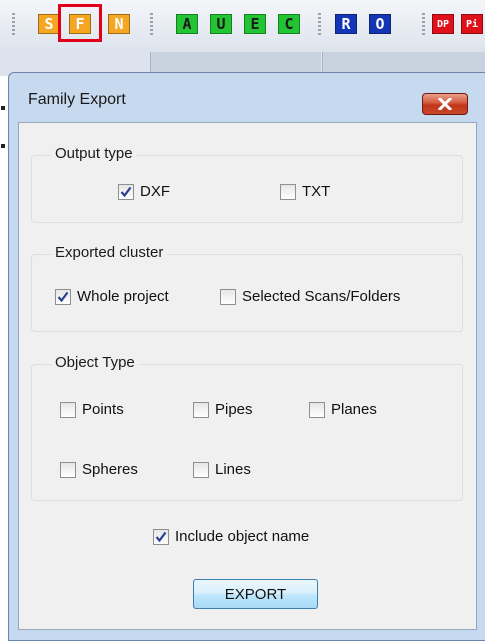  Describe the element at coordinates (95, 362) in the screenshot. I see `object-type-label: Object Type` at that location.